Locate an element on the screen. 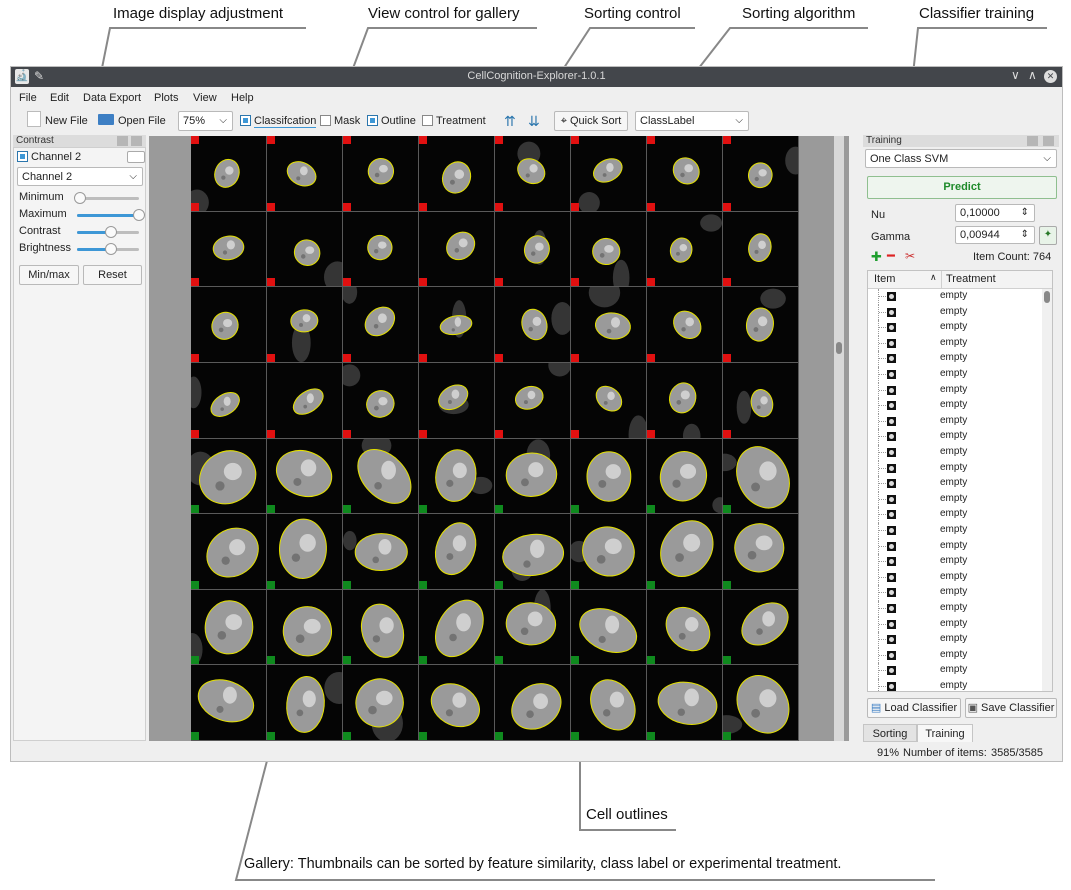 The image size is (1071, 890). slider-brightness is located at coordinates (108, 249).